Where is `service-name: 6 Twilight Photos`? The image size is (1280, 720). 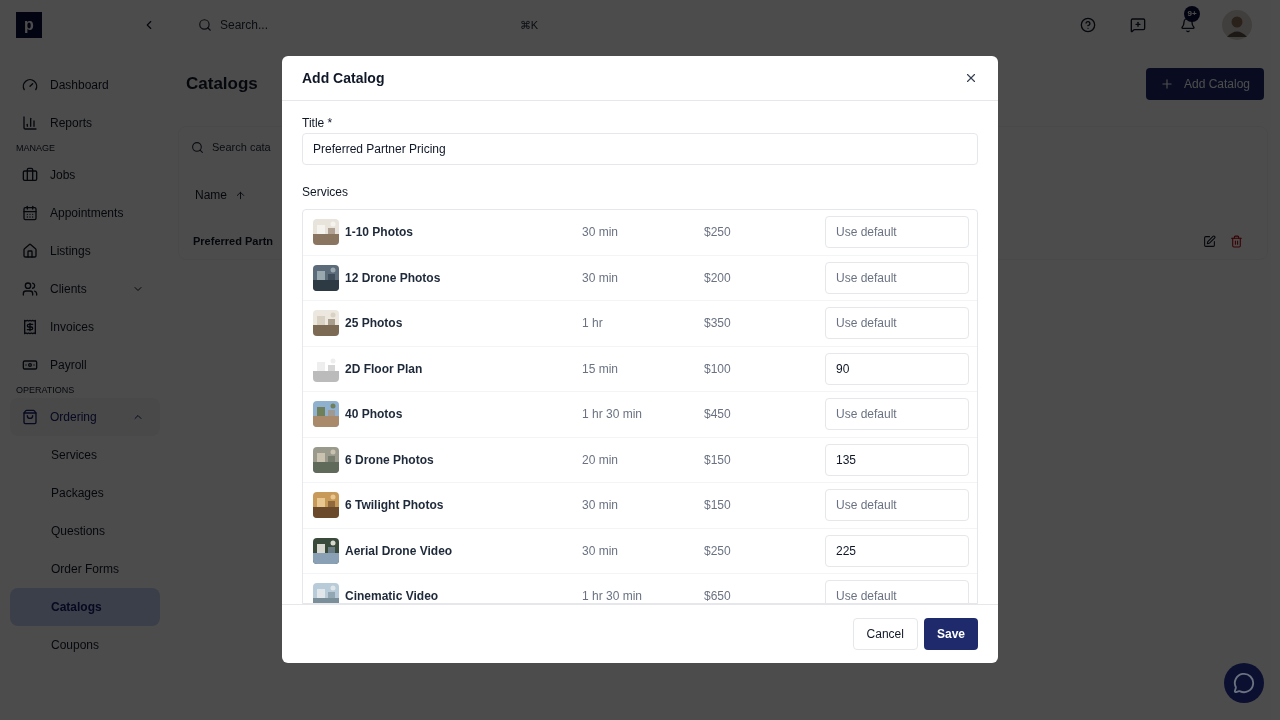 service-name: 6 Twilight Photos is located at coordinates (394, 506).